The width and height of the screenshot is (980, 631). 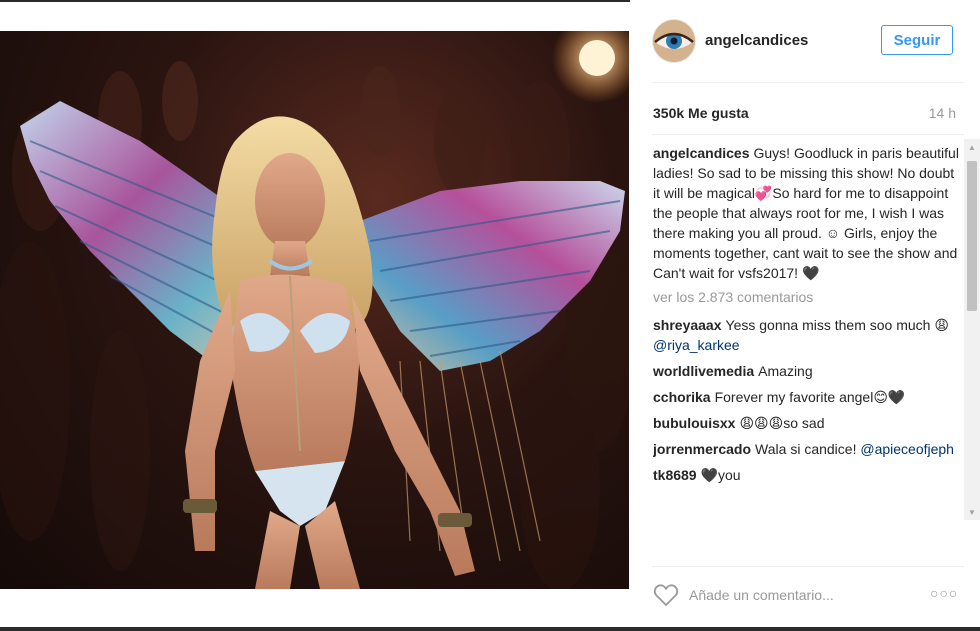 What do you see at coordinates (782, 423) in the screenshot?
I see `comment-text: 😩😩😩so sad` at bounding box center [782, 423].